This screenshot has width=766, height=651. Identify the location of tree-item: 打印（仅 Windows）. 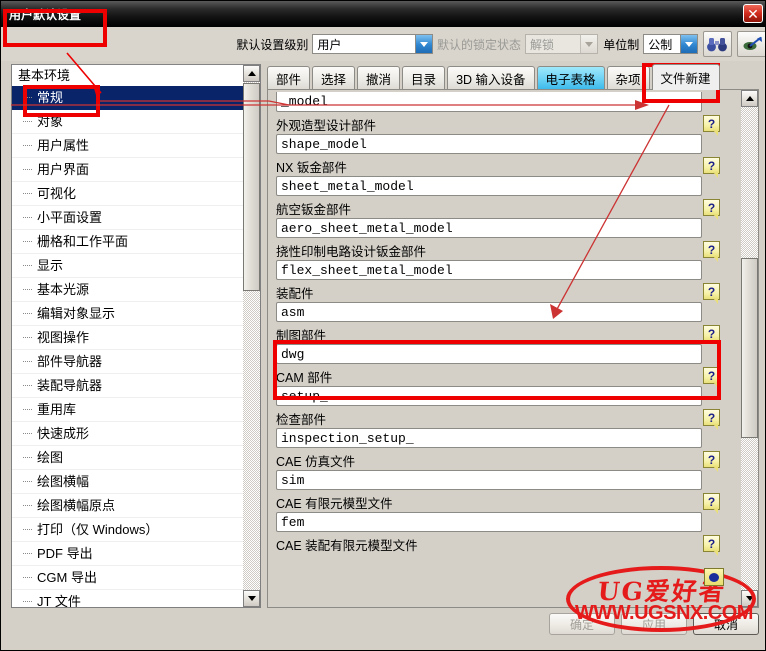
(128, 530).